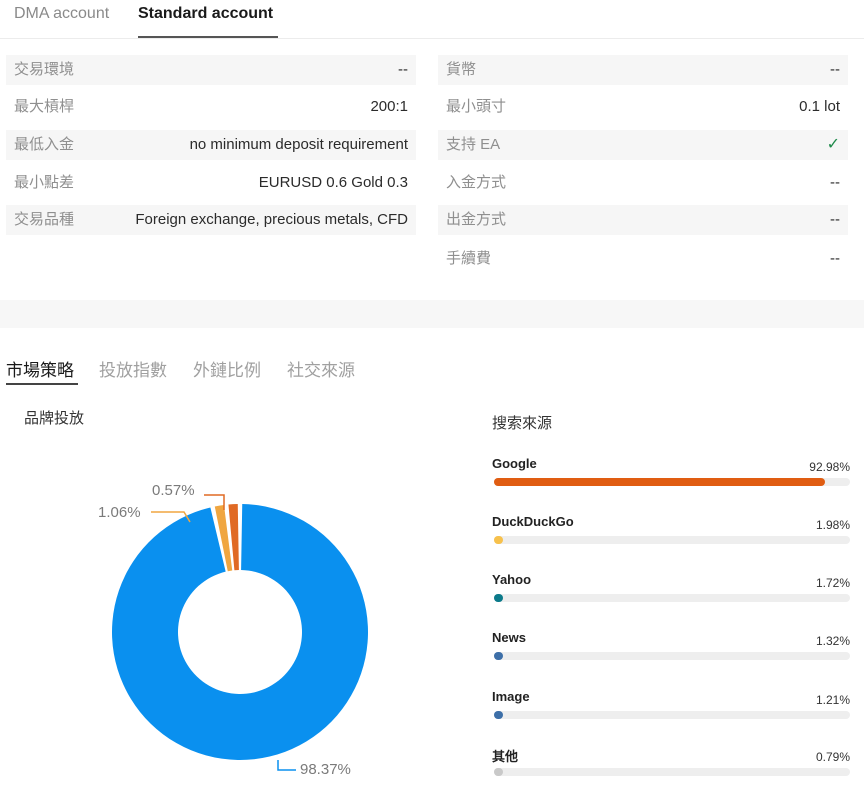  What do you see at coordinates (321, 368) in the screenshot?
I see `tab-social-sources: 社交來源` at bounding box center [321, 368].